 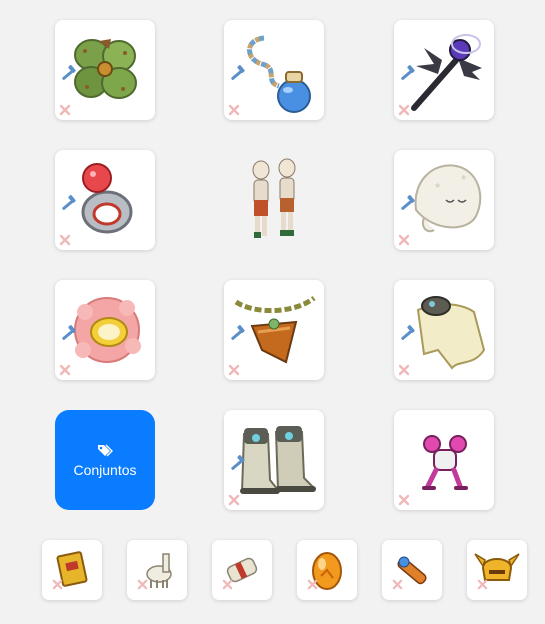 What do you see at coordinates (444, 70) in the screenshot?
I see `weapon-slot` at bounding box center [444, 70].